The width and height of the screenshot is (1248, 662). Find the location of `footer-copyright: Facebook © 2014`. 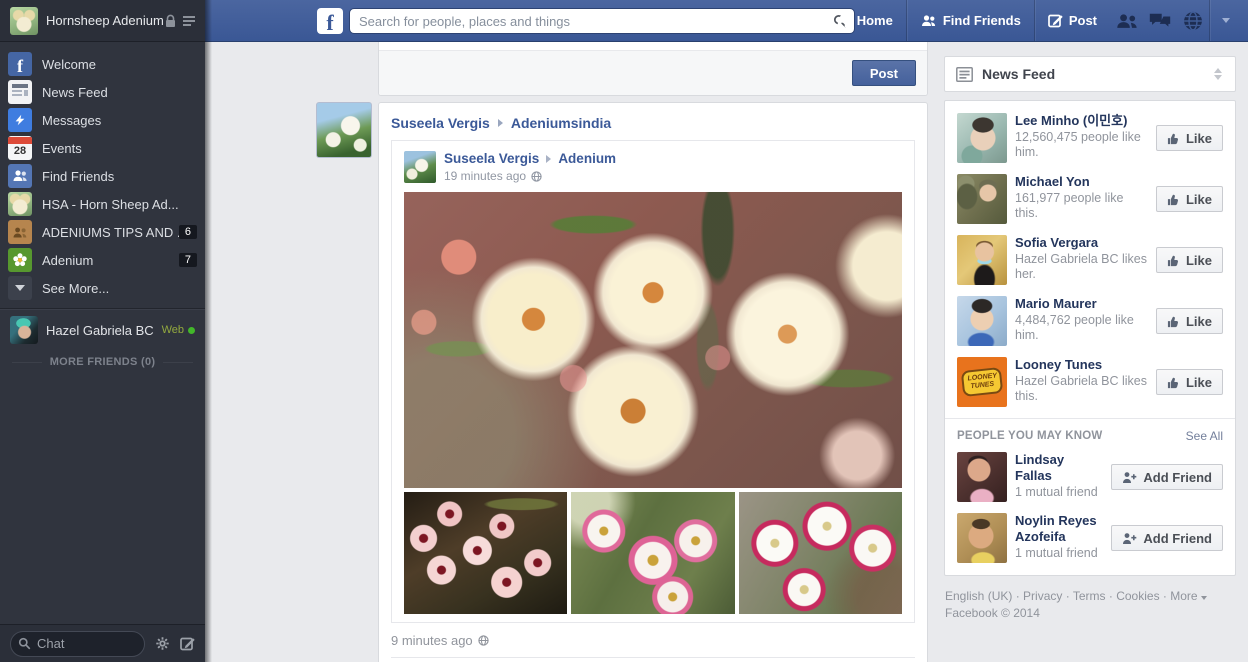

footer-copyright: Facebook © 2014 is located at coordinates (992, 613).